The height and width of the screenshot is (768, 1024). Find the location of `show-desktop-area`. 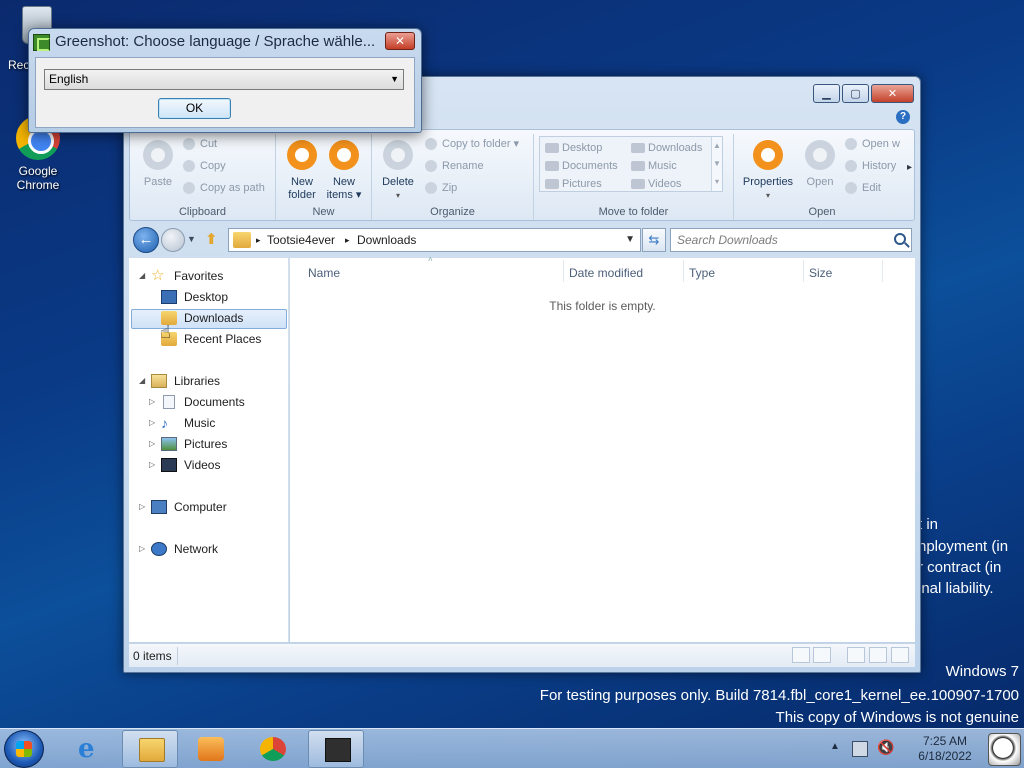

show-desktop-area is located at coordinates (1004, 749).